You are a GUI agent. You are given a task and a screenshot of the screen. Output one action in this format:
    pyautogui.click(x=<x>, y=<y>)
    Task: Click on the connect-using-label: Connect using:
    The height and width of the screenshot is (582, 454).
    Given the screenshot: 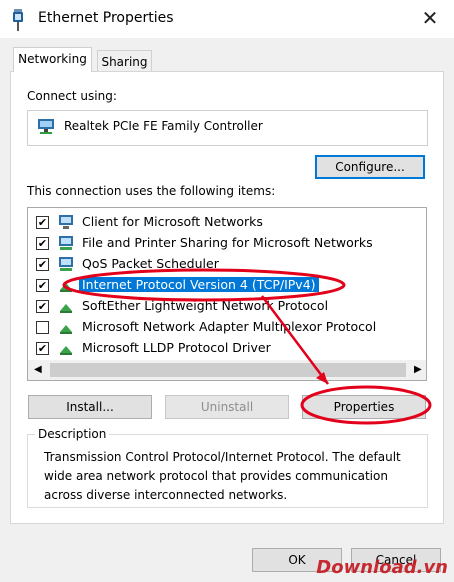 What is the action you would take?
    pyautogui.click(x=72, y=96)
    